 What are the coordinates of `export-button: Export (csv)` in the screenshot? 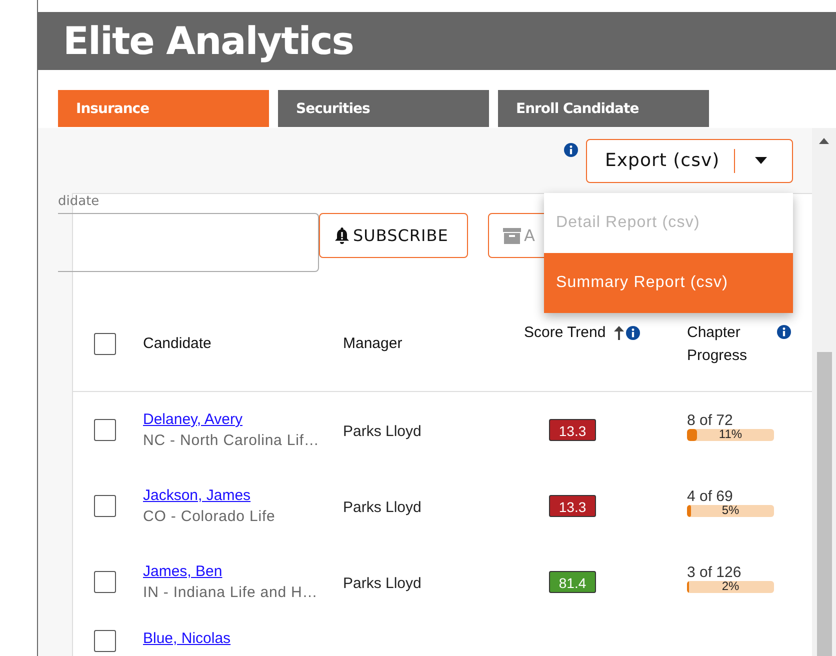 It's located at (689, 160).